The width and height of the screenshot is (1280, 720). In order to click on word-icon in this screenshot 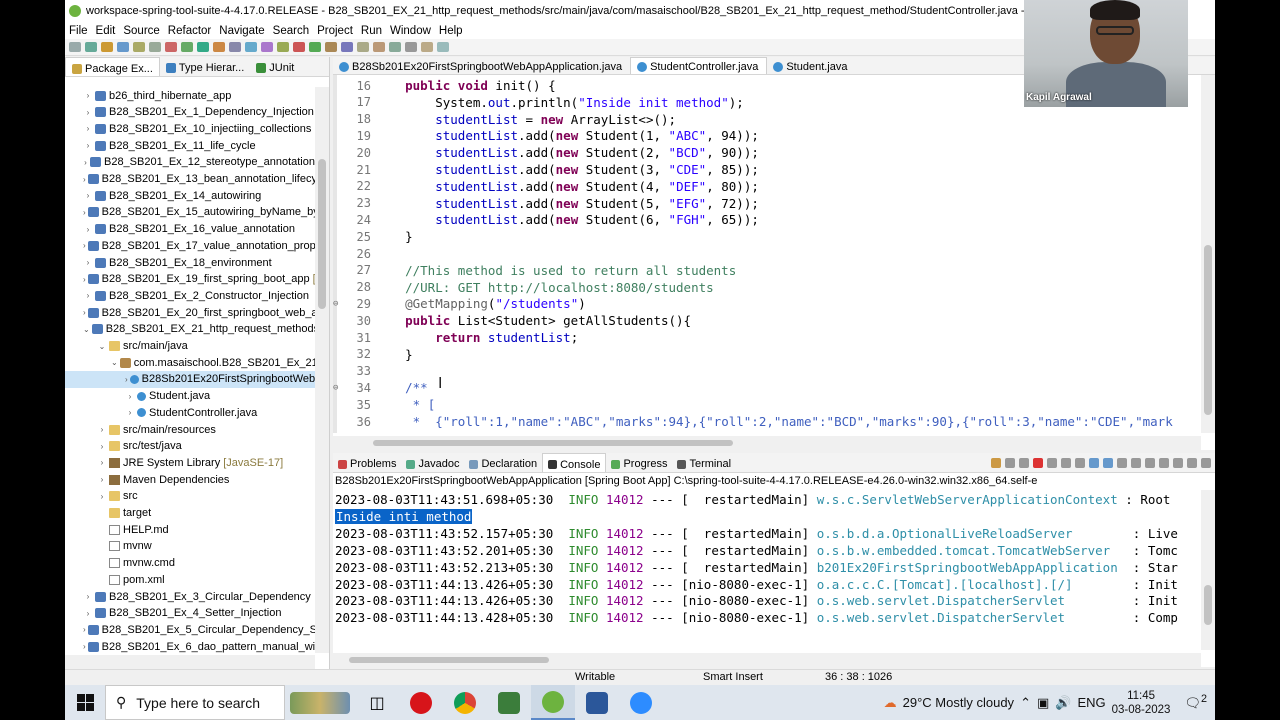, I will do `click(597, 702)`.